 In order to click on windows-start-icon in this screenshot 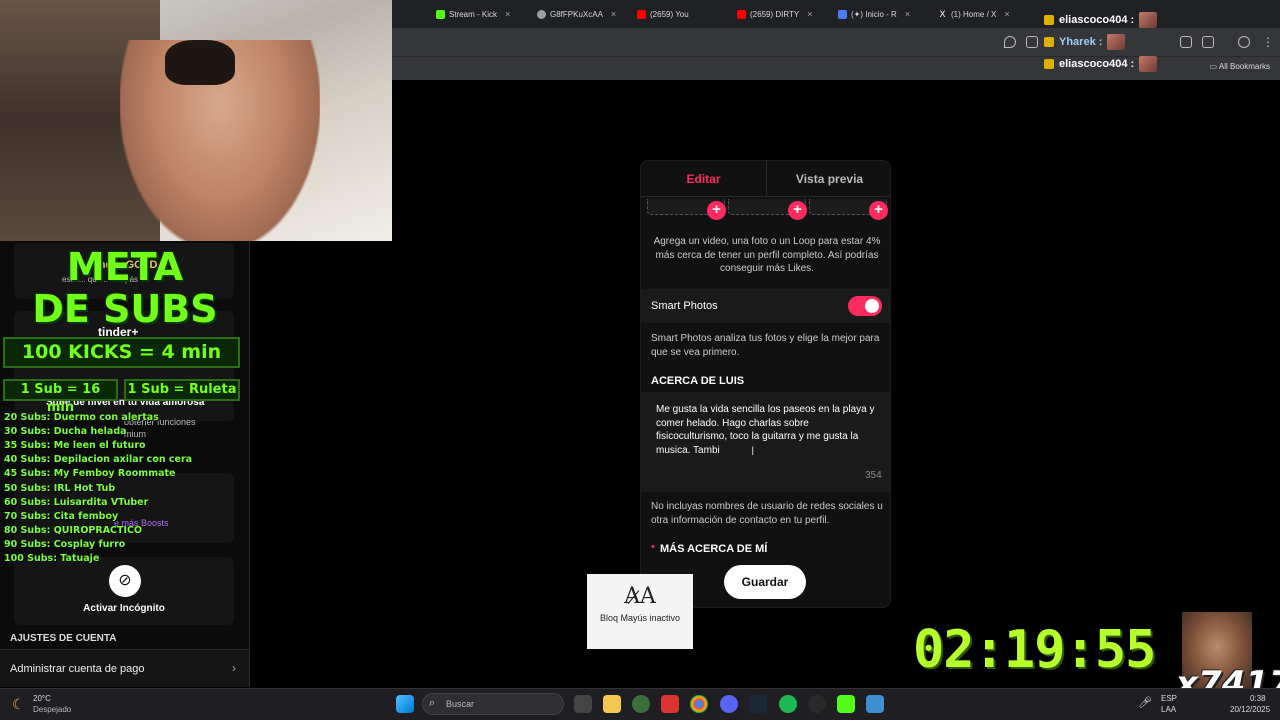, I will do `click(405, 704)`.